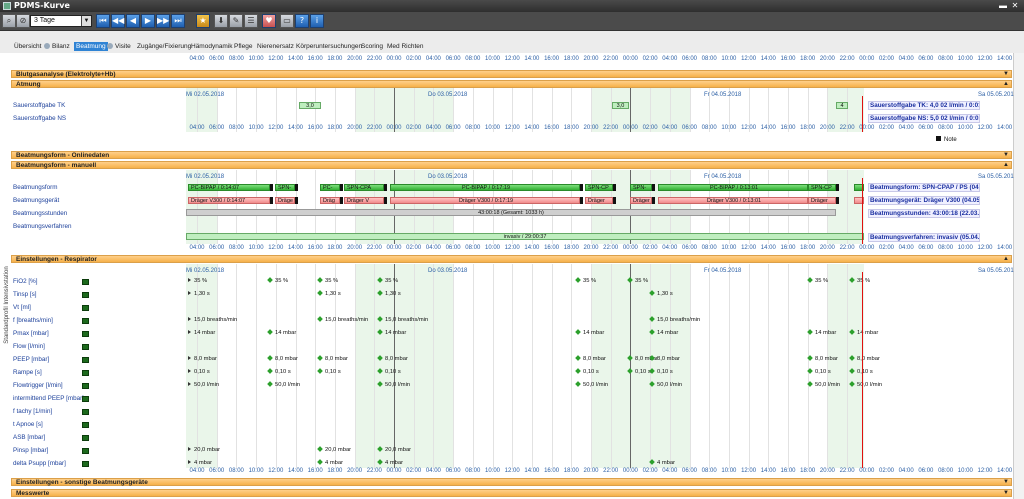  Describe the element at coordinates (164, 46) in the screenshot. I see `tab-zugaenge: Zugänge/Fixierung` at that location.